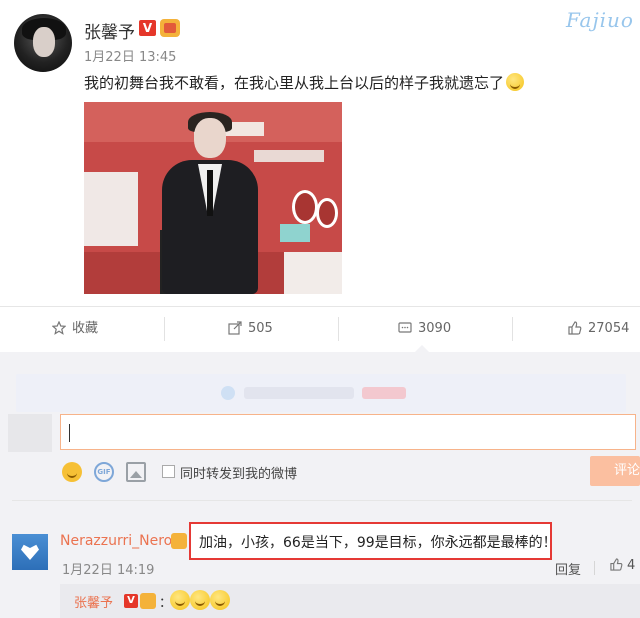 This screenshot has height=618, width=640. Describe the element at coordinates (299, 393) in the screenshot. I see `blurred-banner-text` at that location.